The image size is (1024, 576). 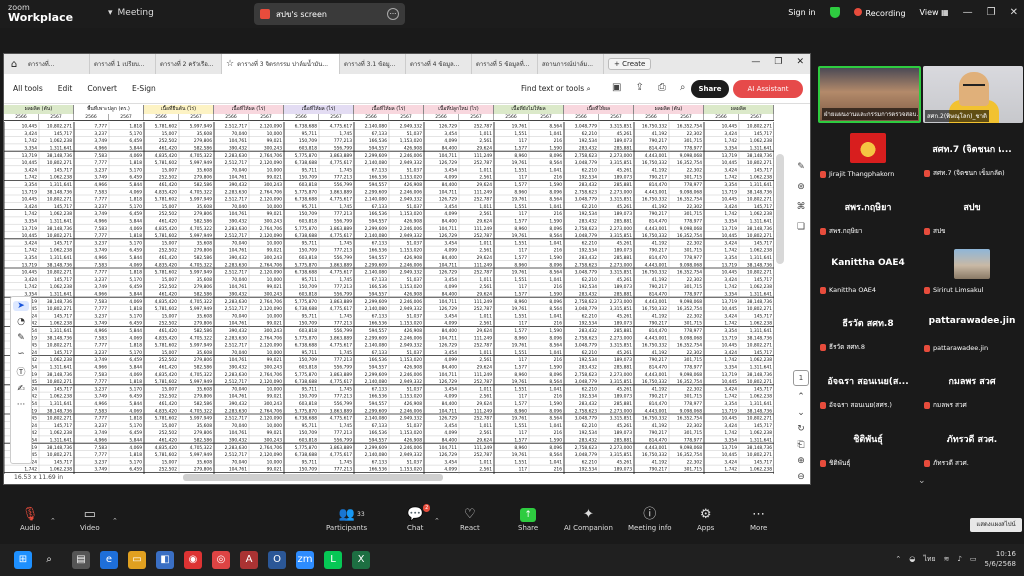 What do you see at coordinates (662, 87) in the screenshot?
I see `print-icon: ⎙` at bounding box center [662, 87].